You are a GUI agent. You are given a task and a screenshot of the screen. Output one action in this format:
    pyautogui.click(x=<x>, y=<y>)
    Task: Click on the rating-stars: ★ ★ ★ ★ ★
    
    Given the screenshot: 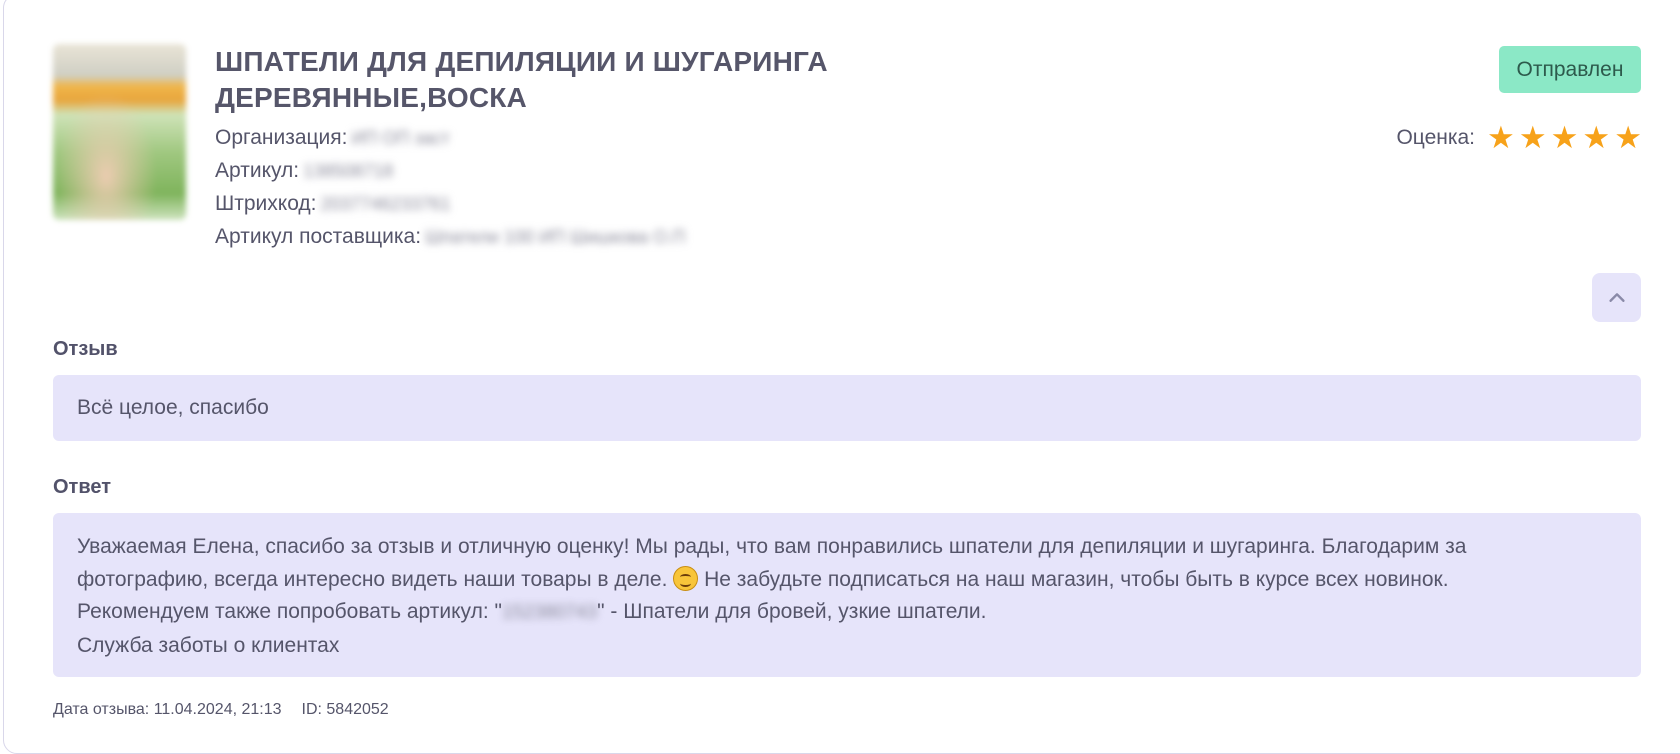 What is the action you would take?
    pyautogui.click(x=1564, y=137)
    